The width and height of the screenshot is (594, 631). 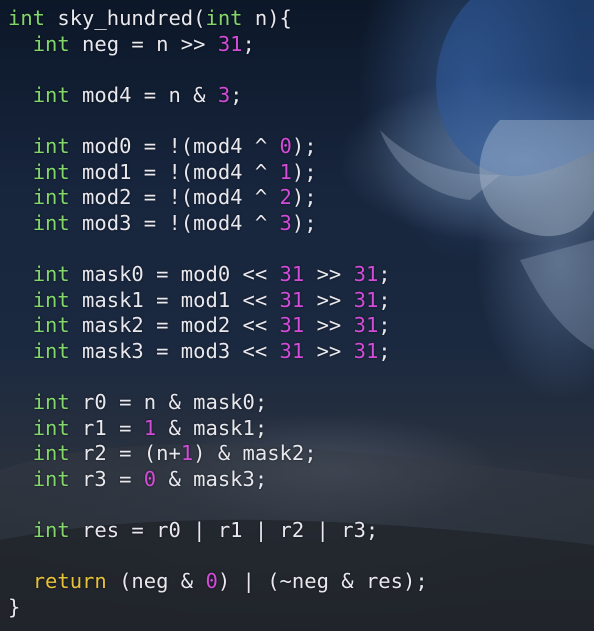 I want to click on code-line: int mod0 = !(mod4 ^ 0);, so click(x=218, y=147).